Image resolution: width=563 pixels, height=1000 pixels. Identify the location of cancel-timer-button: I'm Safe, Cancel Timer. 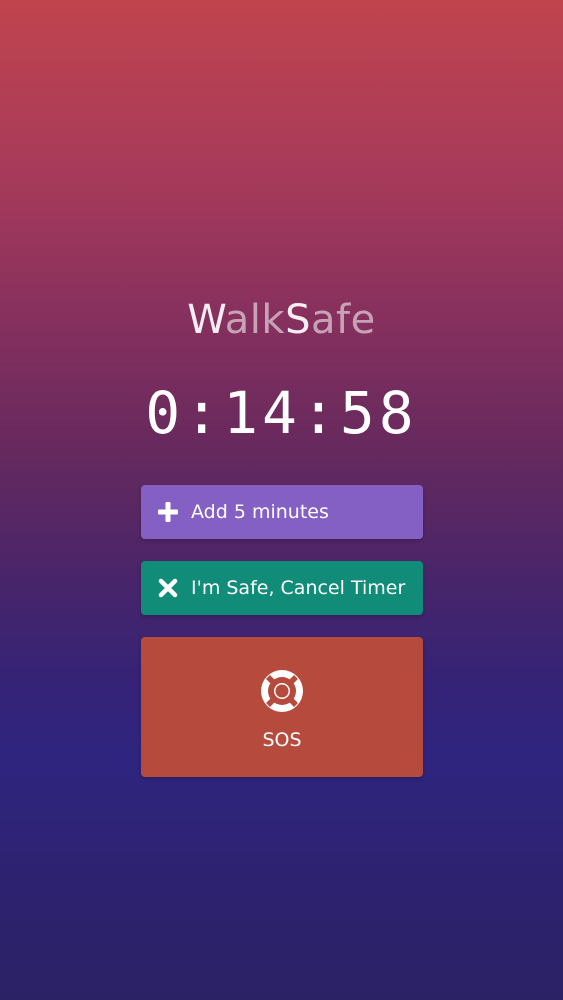
(282, 588).